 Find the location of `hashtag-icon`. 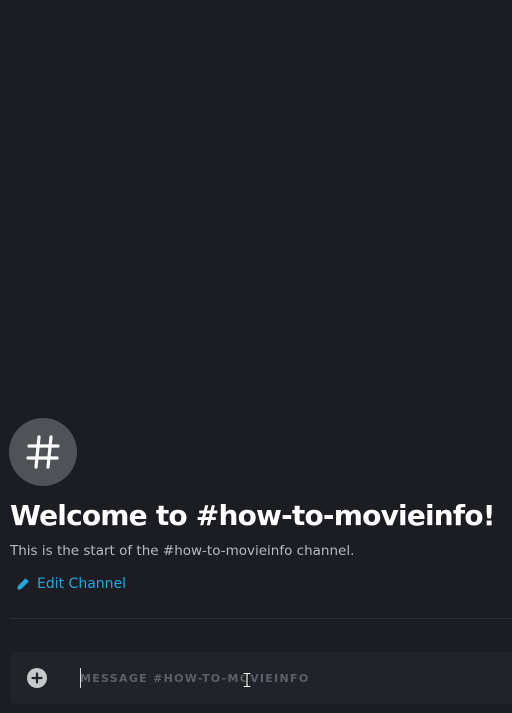

hashtag-icon is located at coordinates (43, 452).